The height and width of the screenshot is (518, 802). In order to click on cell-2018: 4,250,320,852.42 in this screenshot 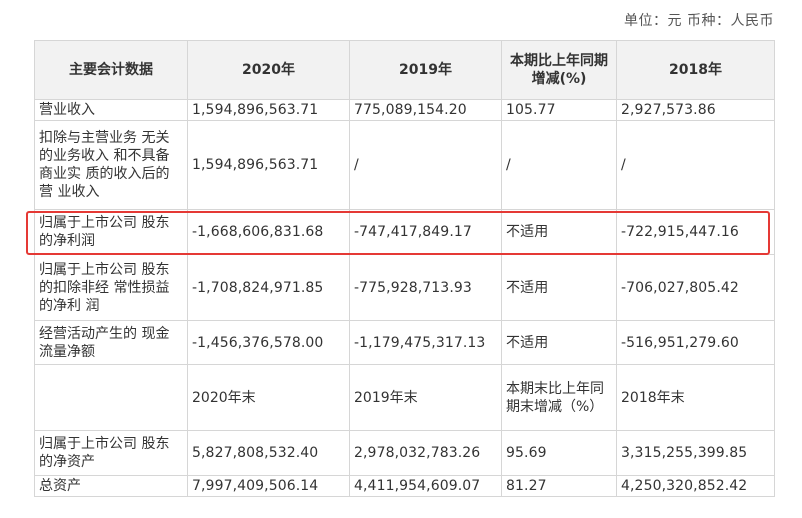, I will do `click(695, 486)`.